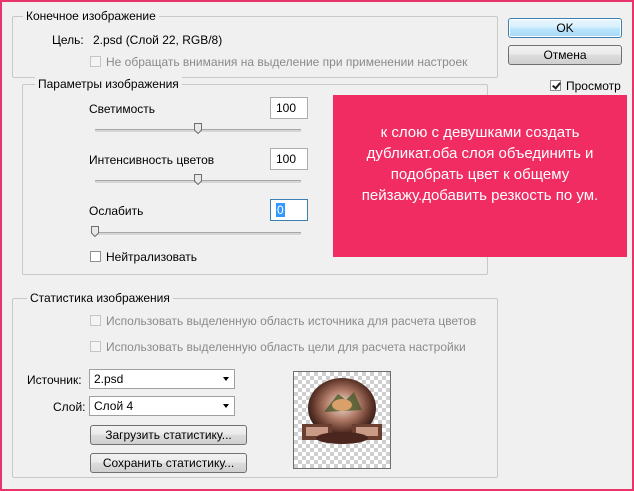 The image size is (634, 491). Describe the element at coordinates (109, 379) in the screenshot. I see `source-select-value: 2.psd` at that location.